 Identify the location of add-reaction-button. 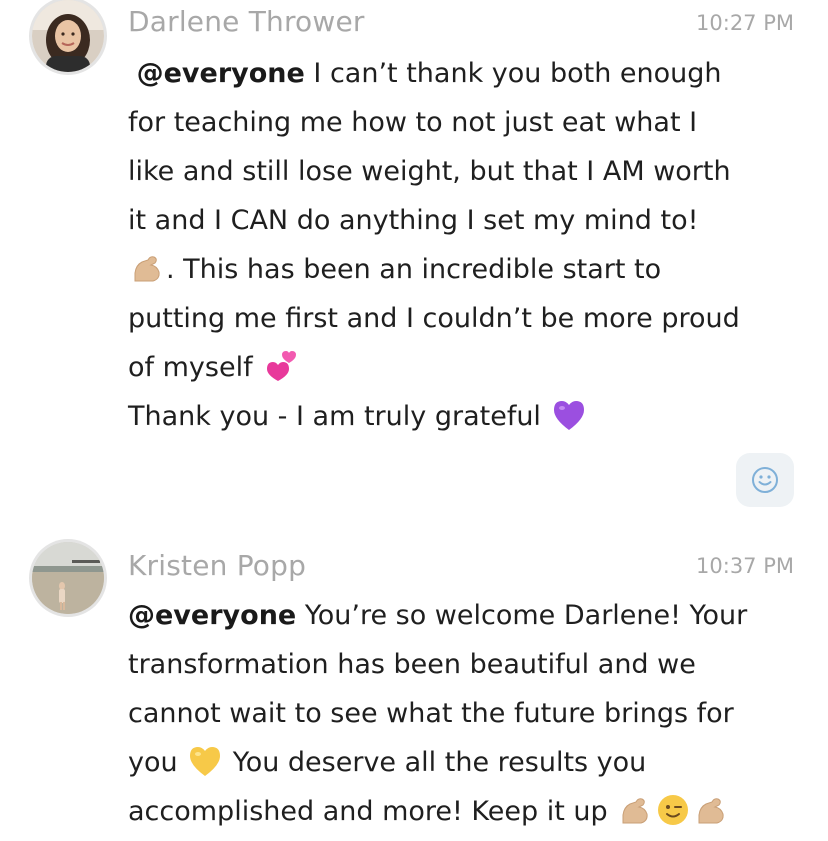
(765, 480).